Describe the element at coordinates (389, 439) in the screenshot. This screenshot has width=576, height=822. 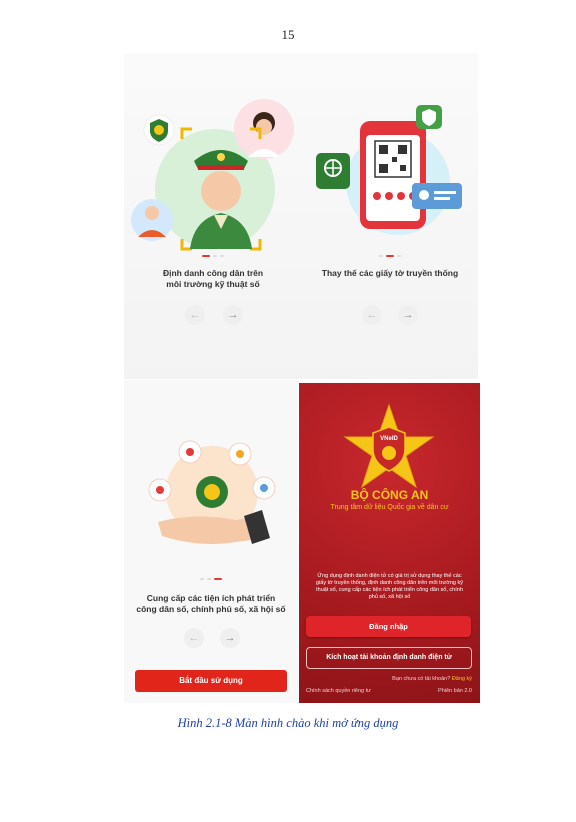
I see `emblem-label: VNeID` at that location.